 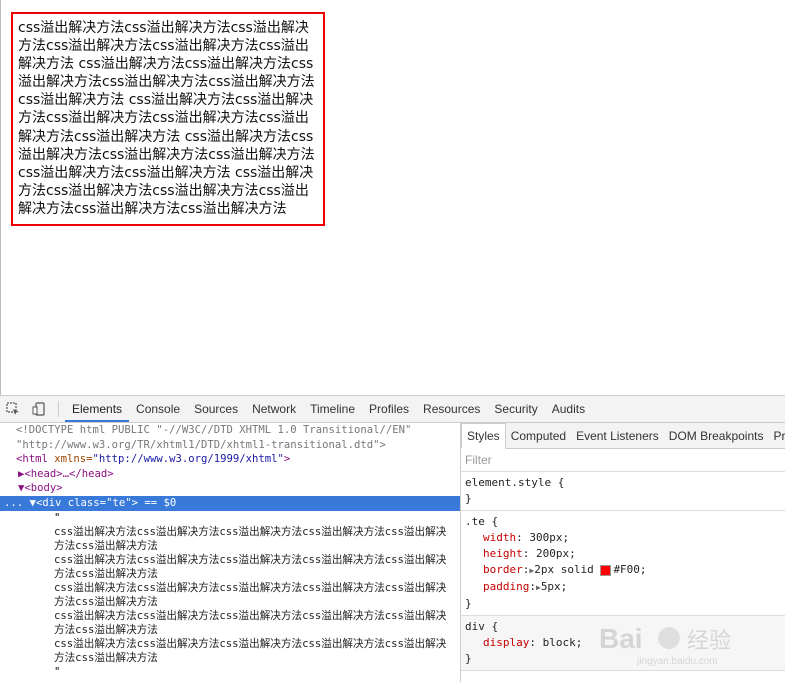 I want to click on rule-selector: element.style {, so click(x=515, y=482).